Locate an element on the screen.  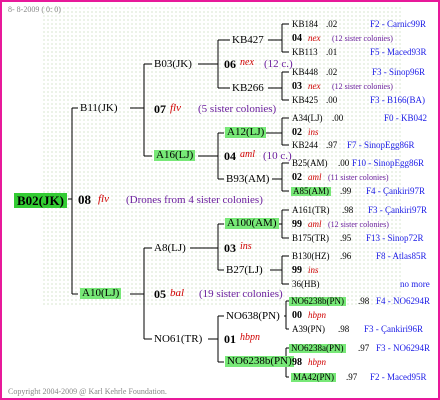
father-race: flv is located at coordinates (175, 108).